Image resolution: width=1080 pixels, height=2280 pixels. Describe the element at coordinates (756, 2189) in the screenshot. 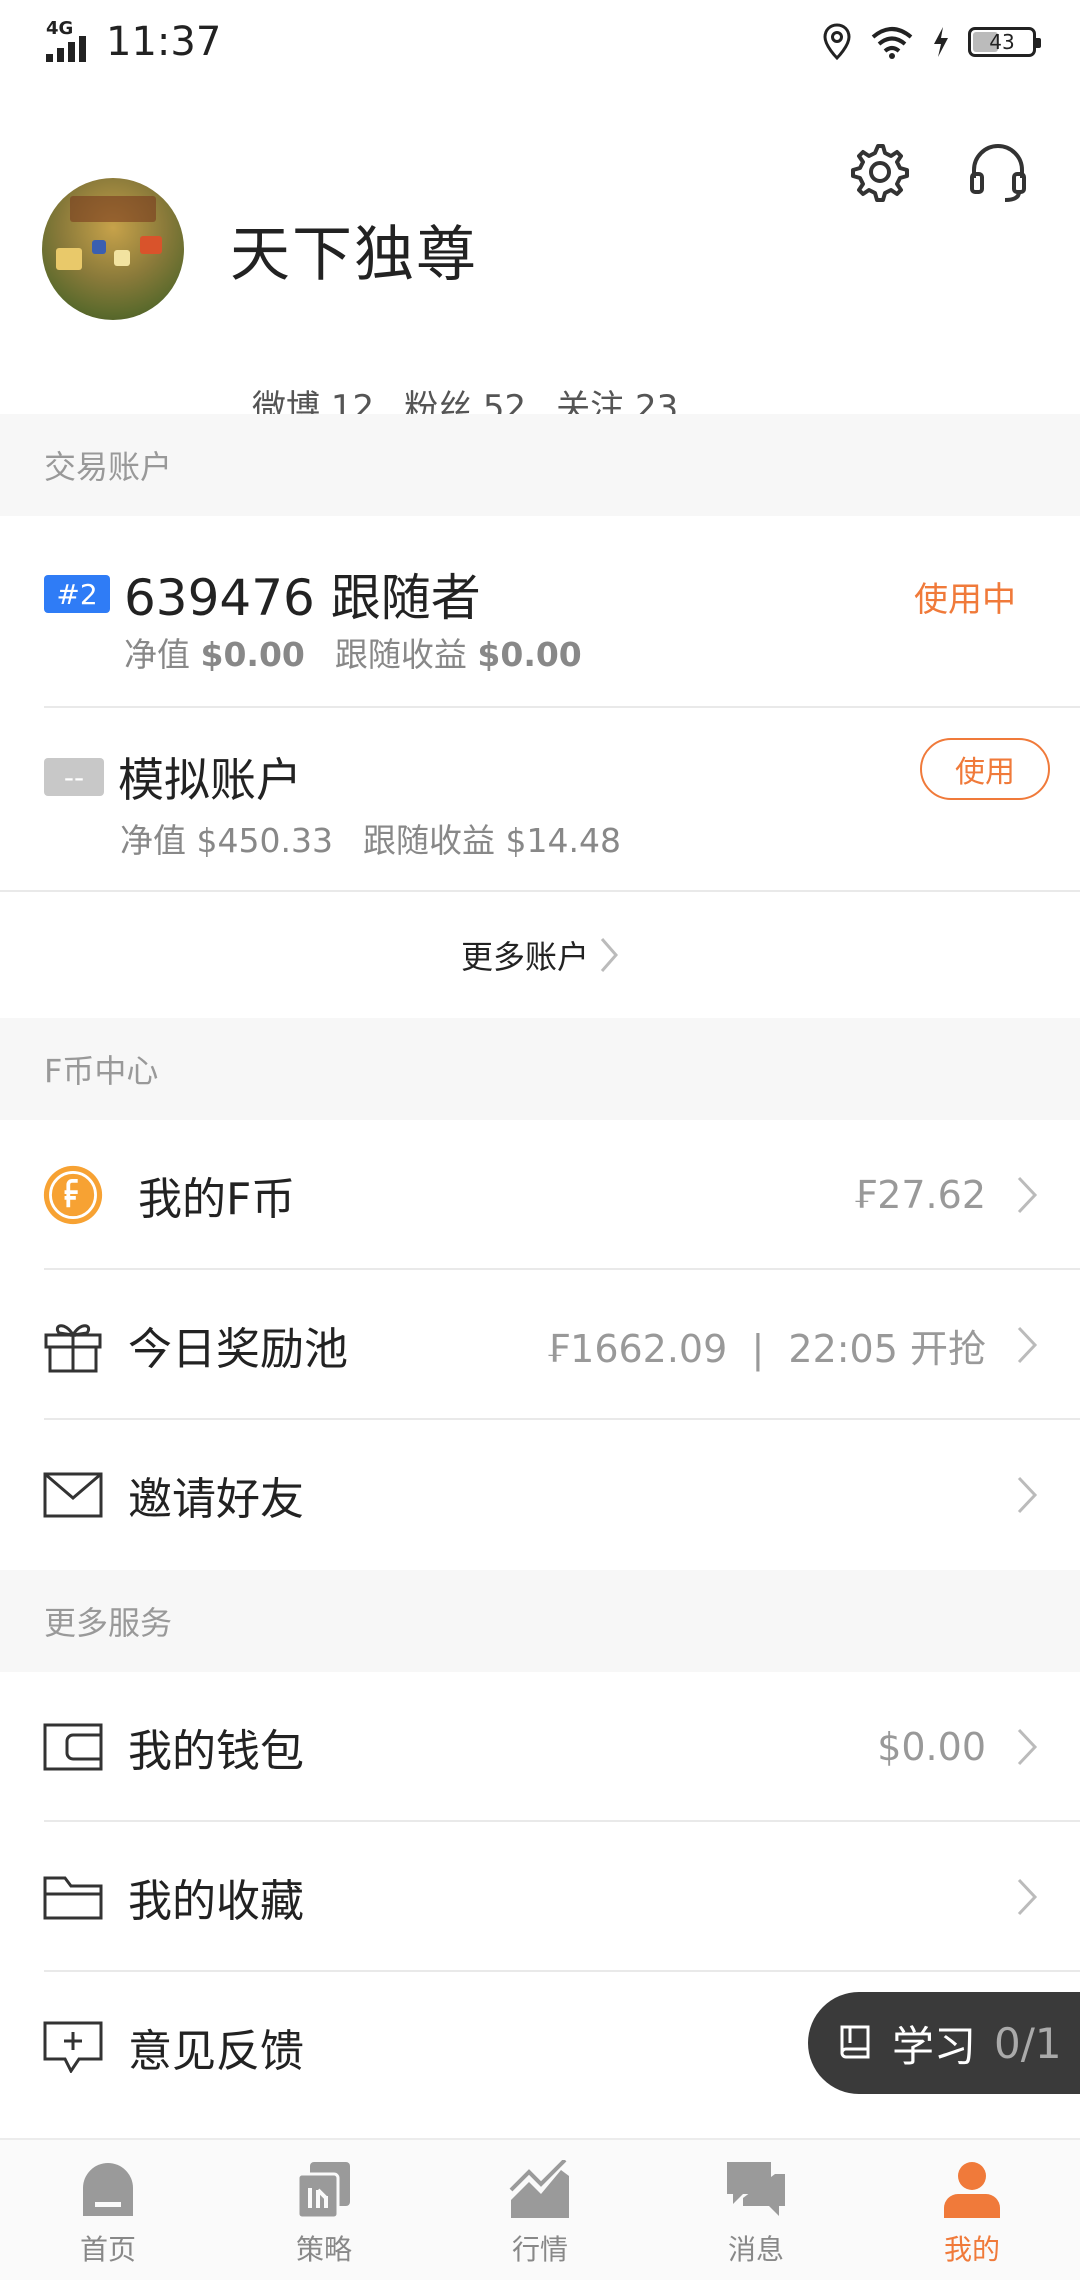

I see `message-icon` at that location.